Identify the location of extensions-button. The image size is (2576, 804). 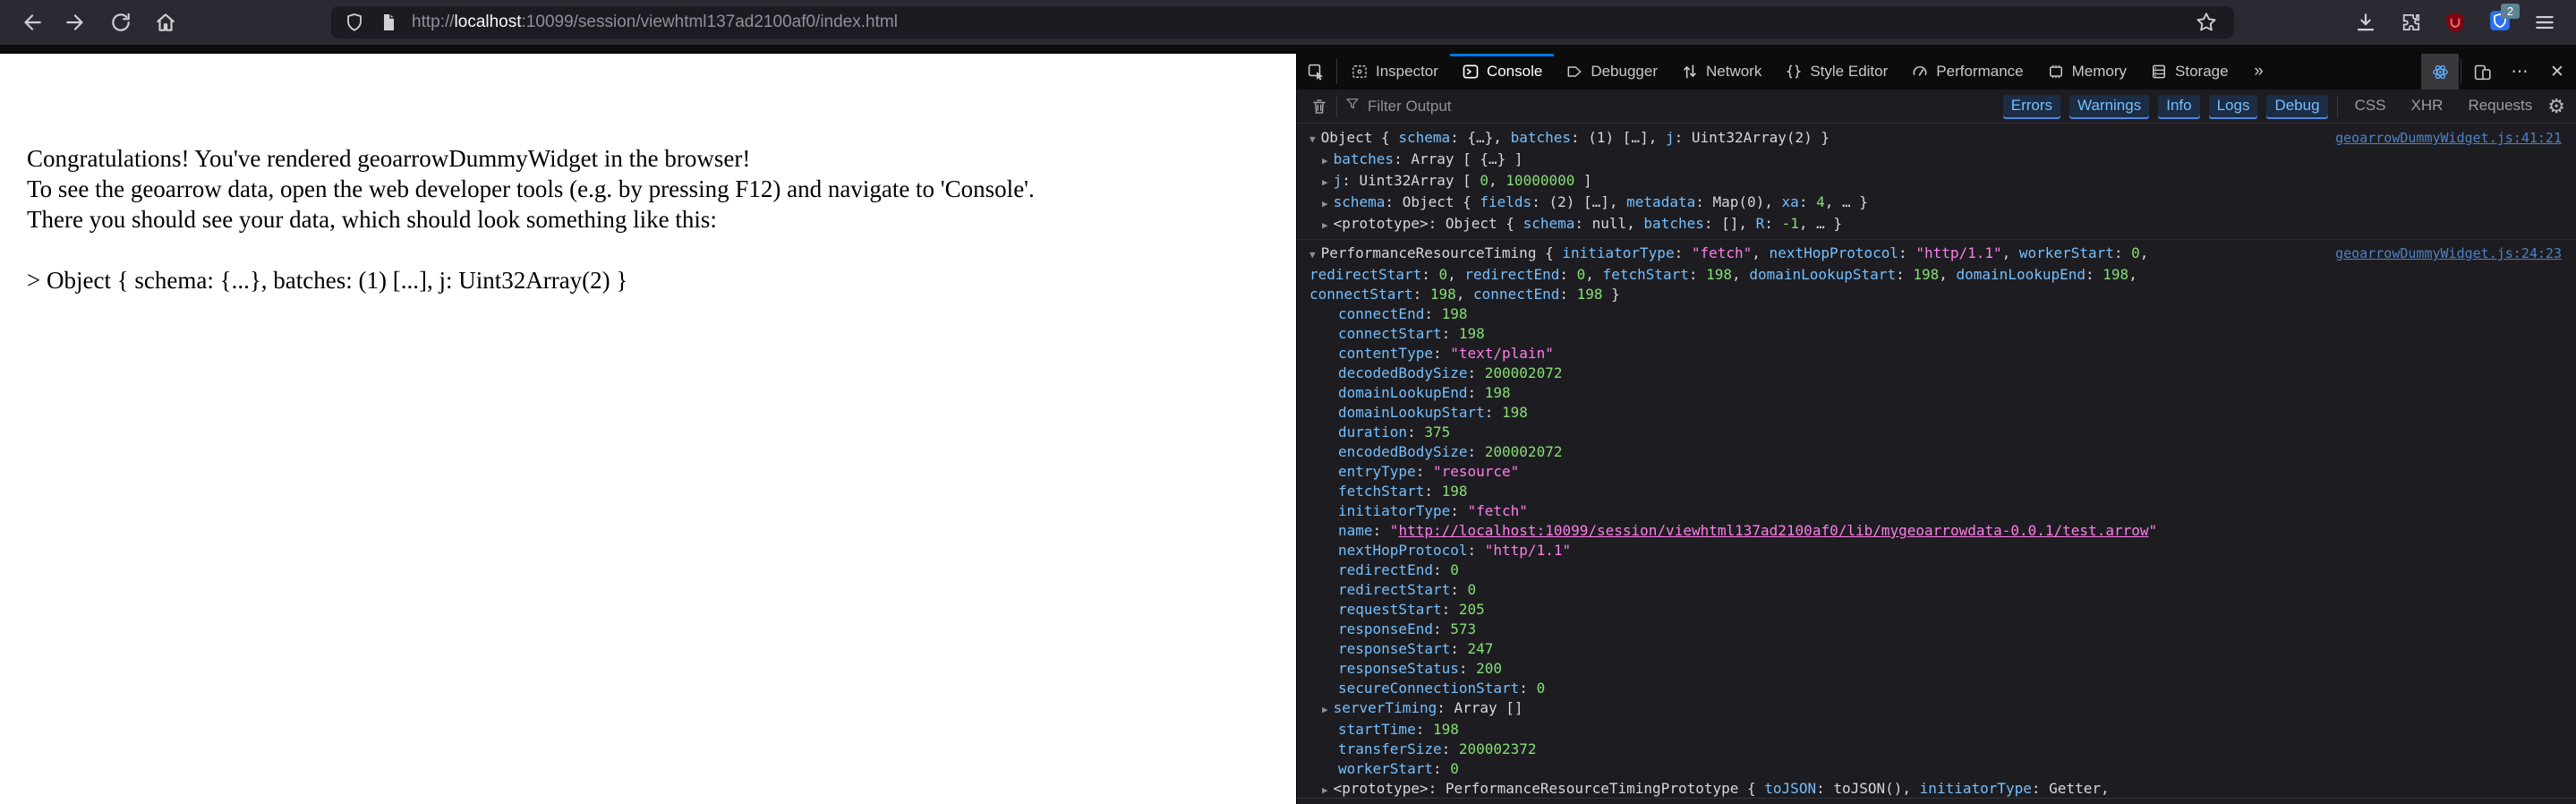
(2410, 22).